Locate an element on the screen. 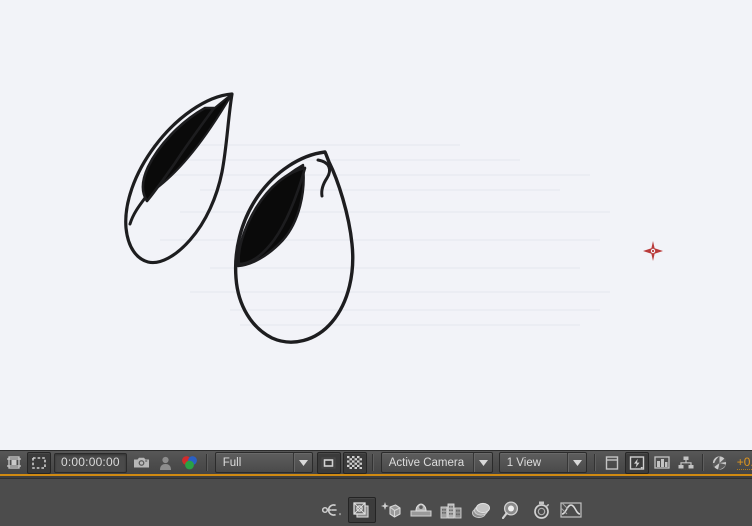  resolution-value: Full is located at coordinates (232, 462).